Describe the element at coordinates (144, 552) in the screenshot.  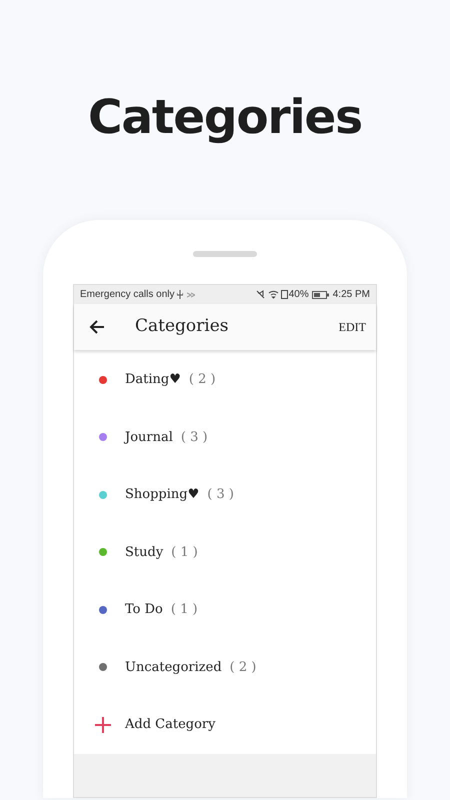
I see `category-name: Study` at that location.